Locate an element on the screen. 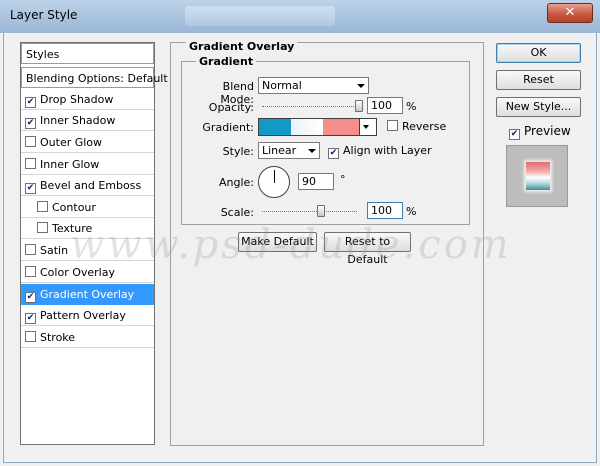  opacity-unit: % is located at coordinates (411, 106).